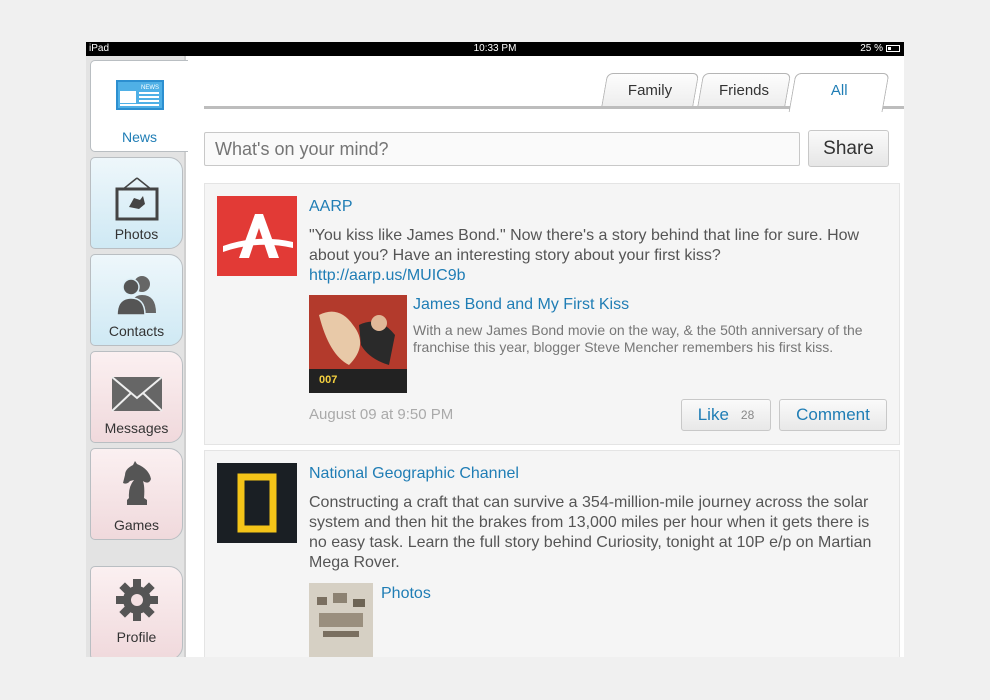  I want to click on status-bar: iPad 10:33 PM 25 %, so click(495, 49).